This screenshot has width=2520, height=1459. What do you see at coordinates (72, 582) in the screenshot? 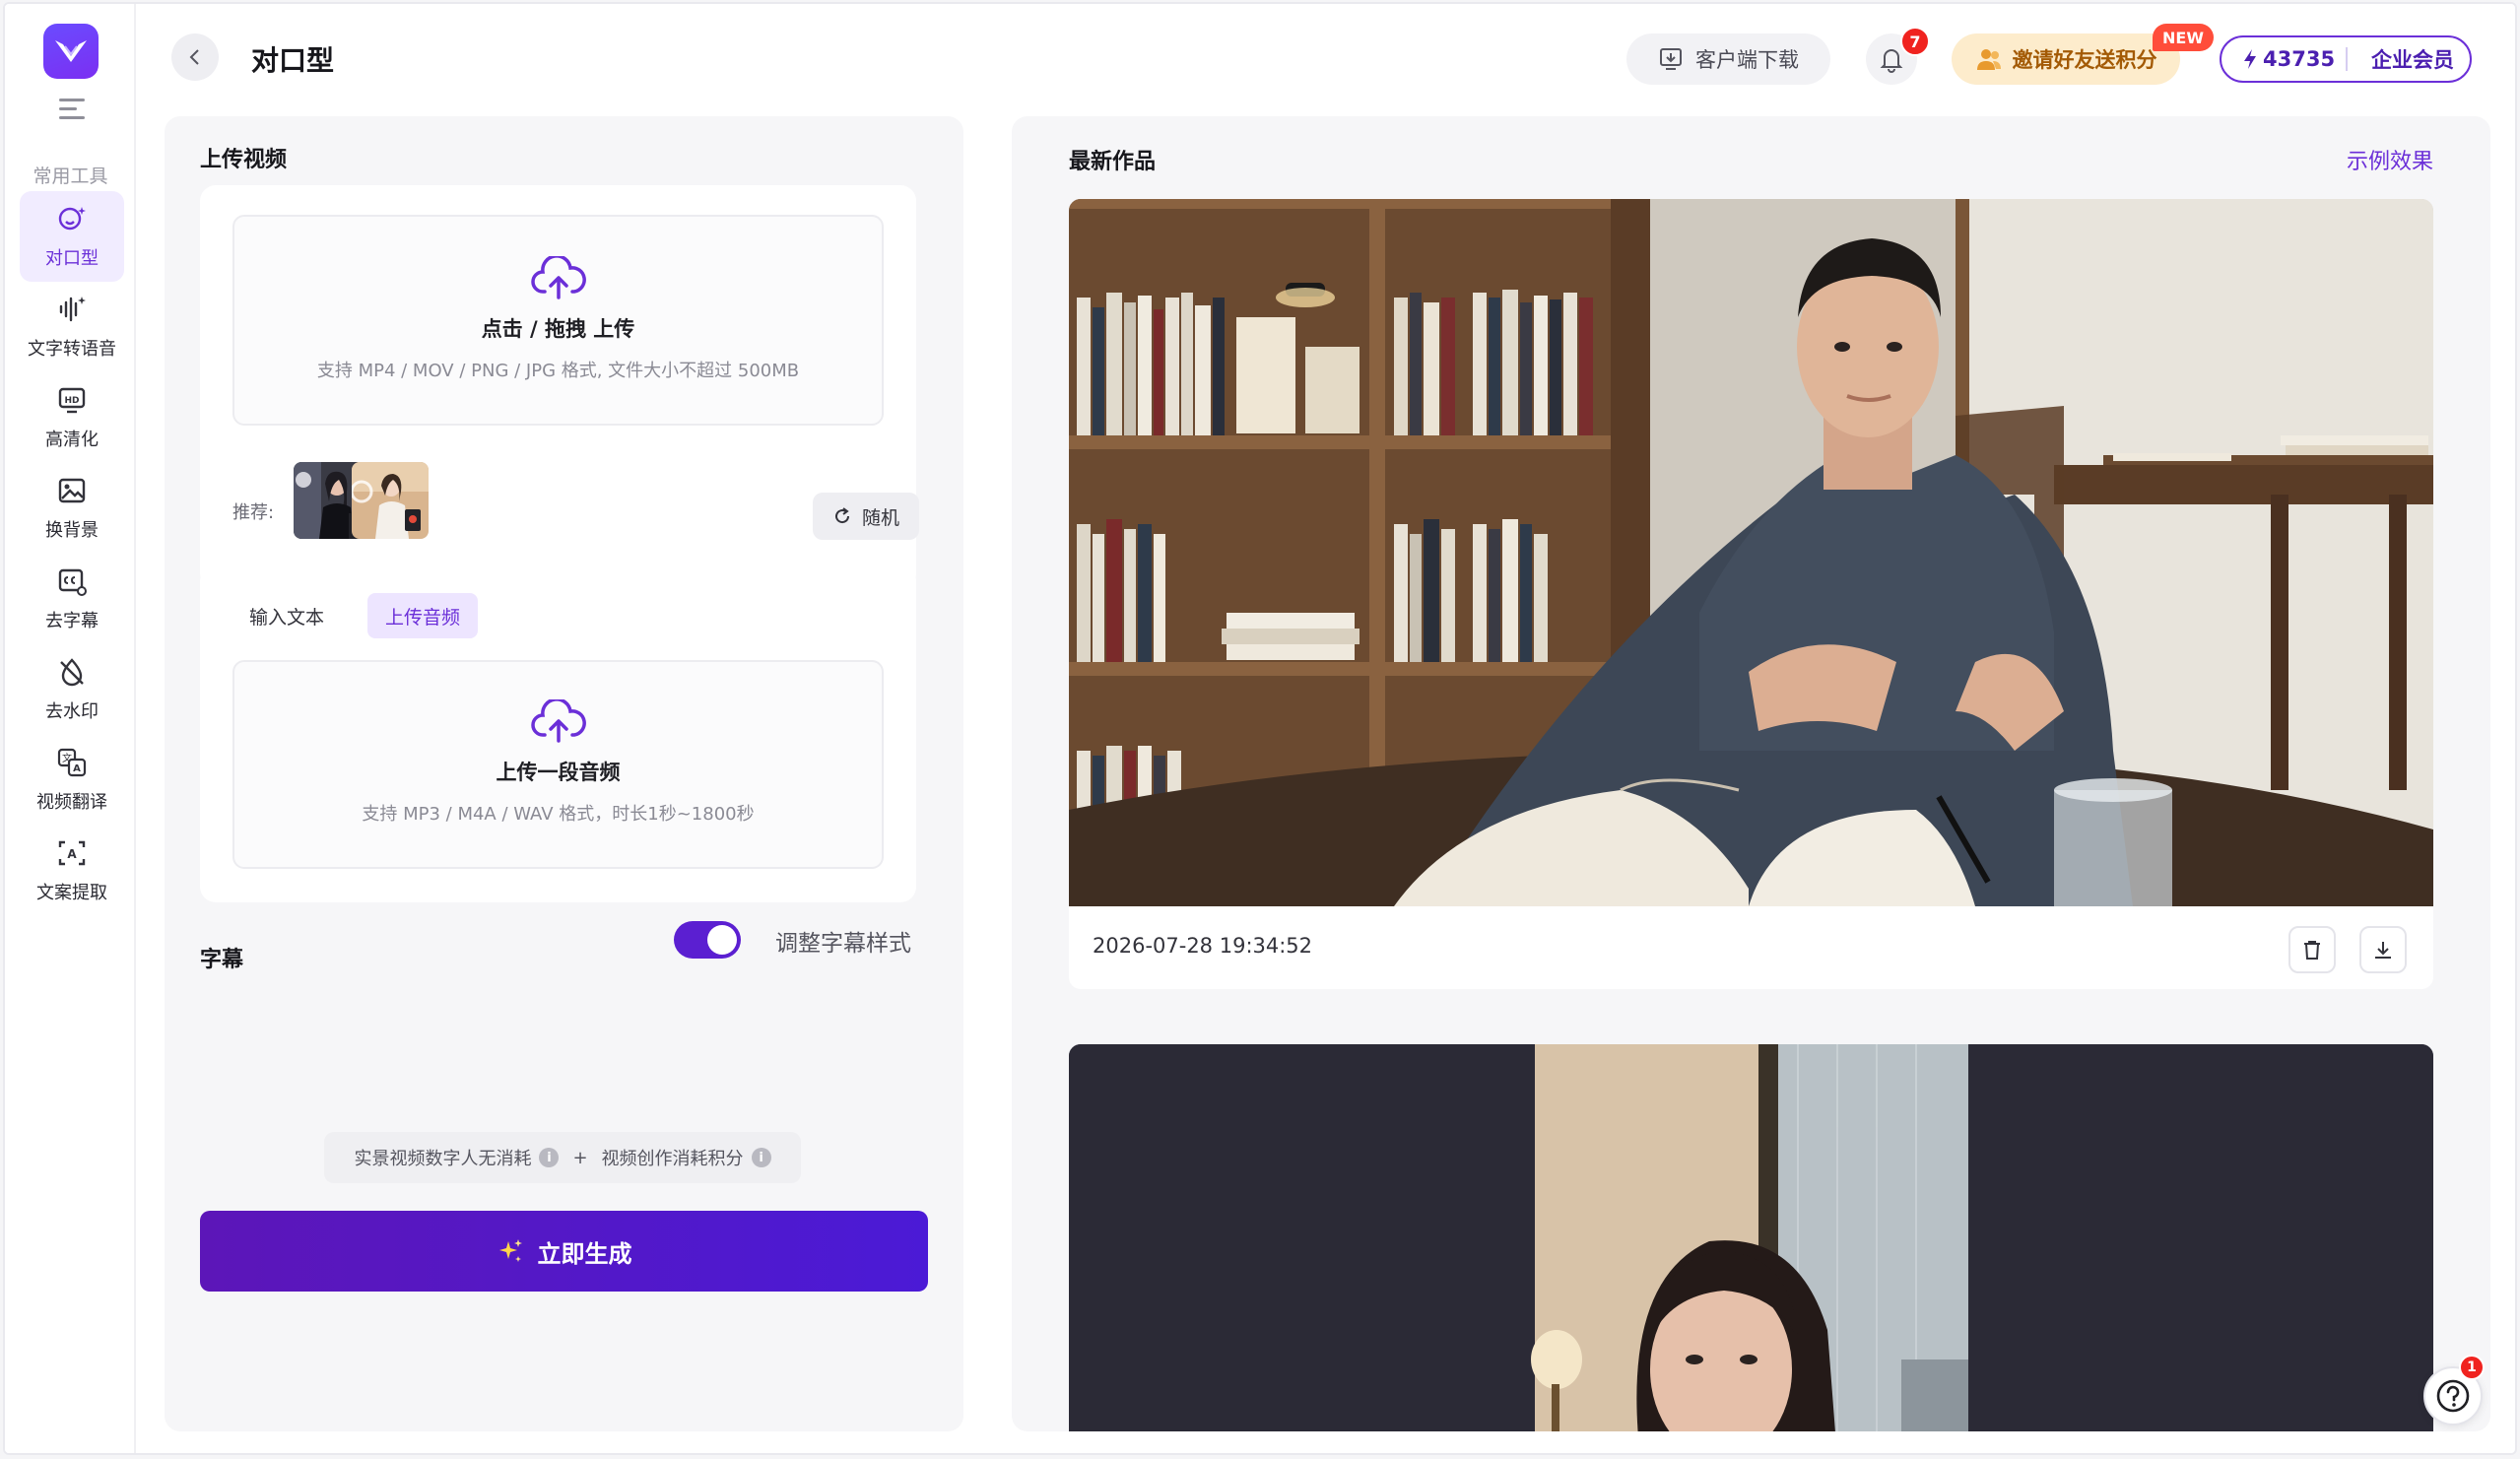
I see `remove-subtitle-icon` at bounding box center [72, 582].